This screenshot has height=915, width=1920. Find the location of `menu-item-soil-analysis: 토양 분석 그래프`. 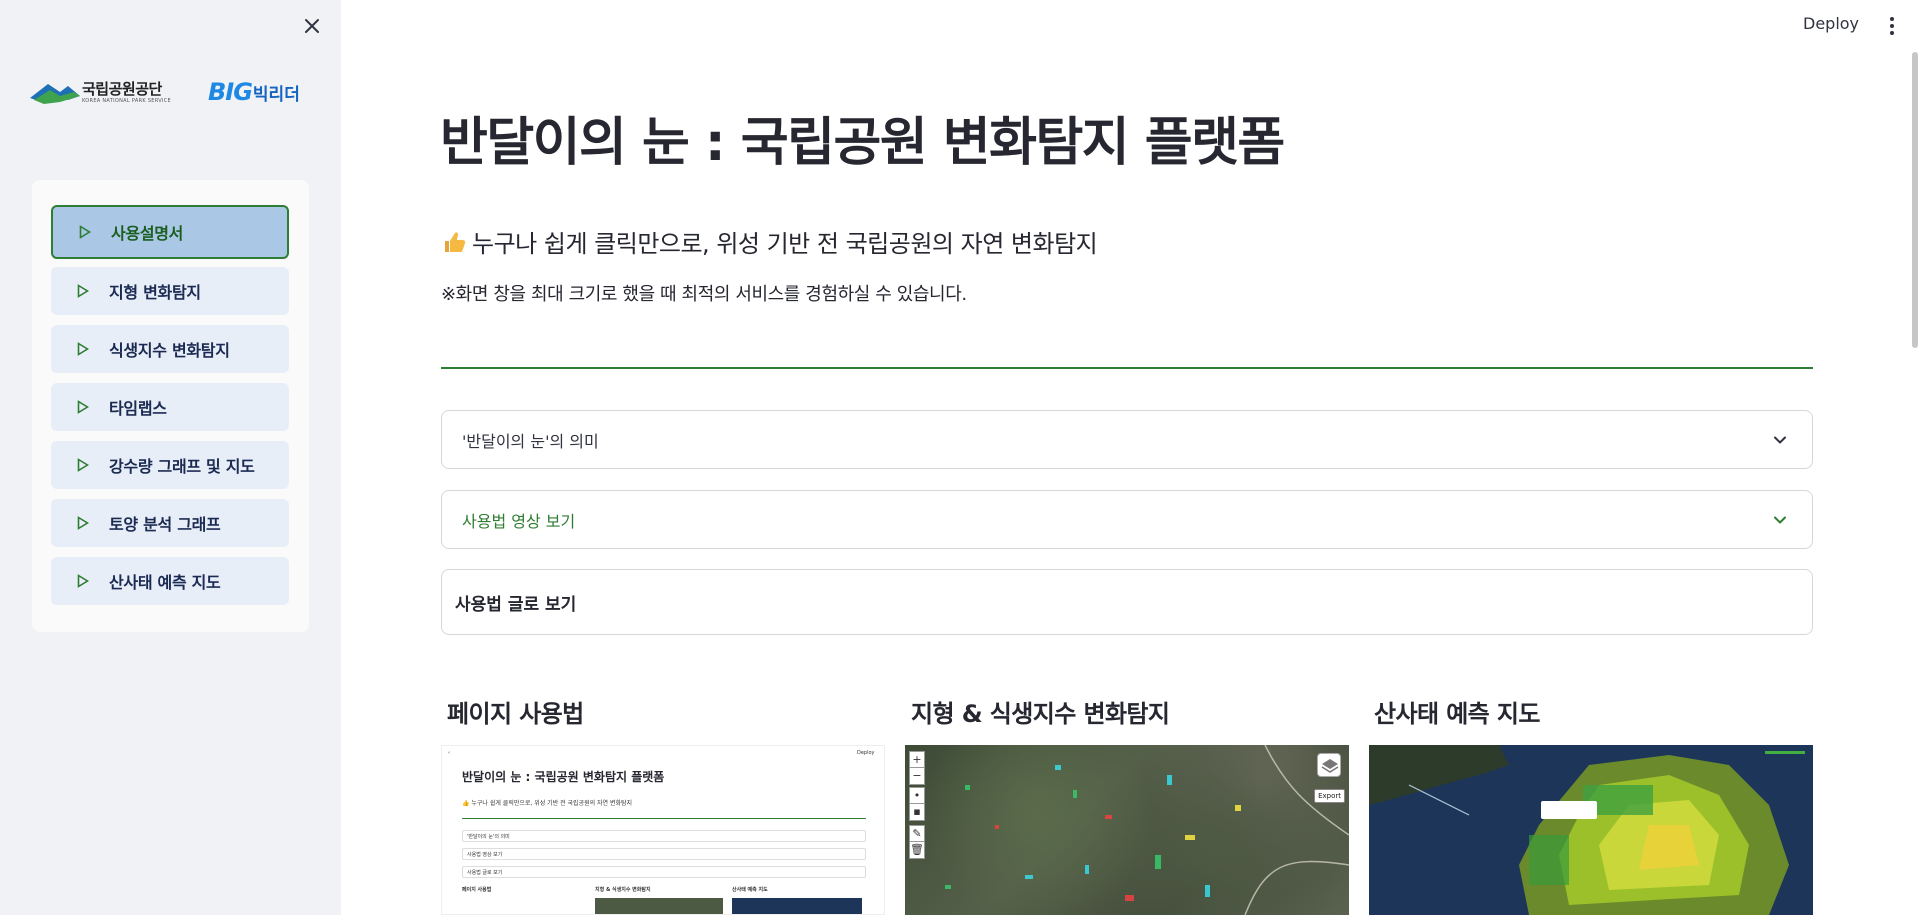

menu-item-soil-analysis: 토양 분석 그래프 is located at coordinates (170, 523).